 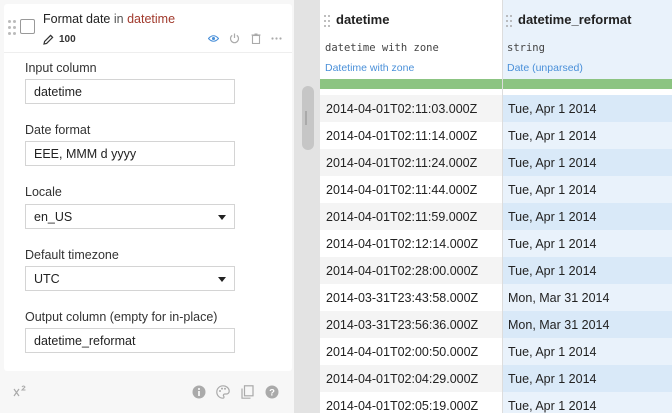 I want to click on table-row: 2014-04-01T02:11:14.000Z Tue, Apr 1 2014, so click(x=496, y=135).